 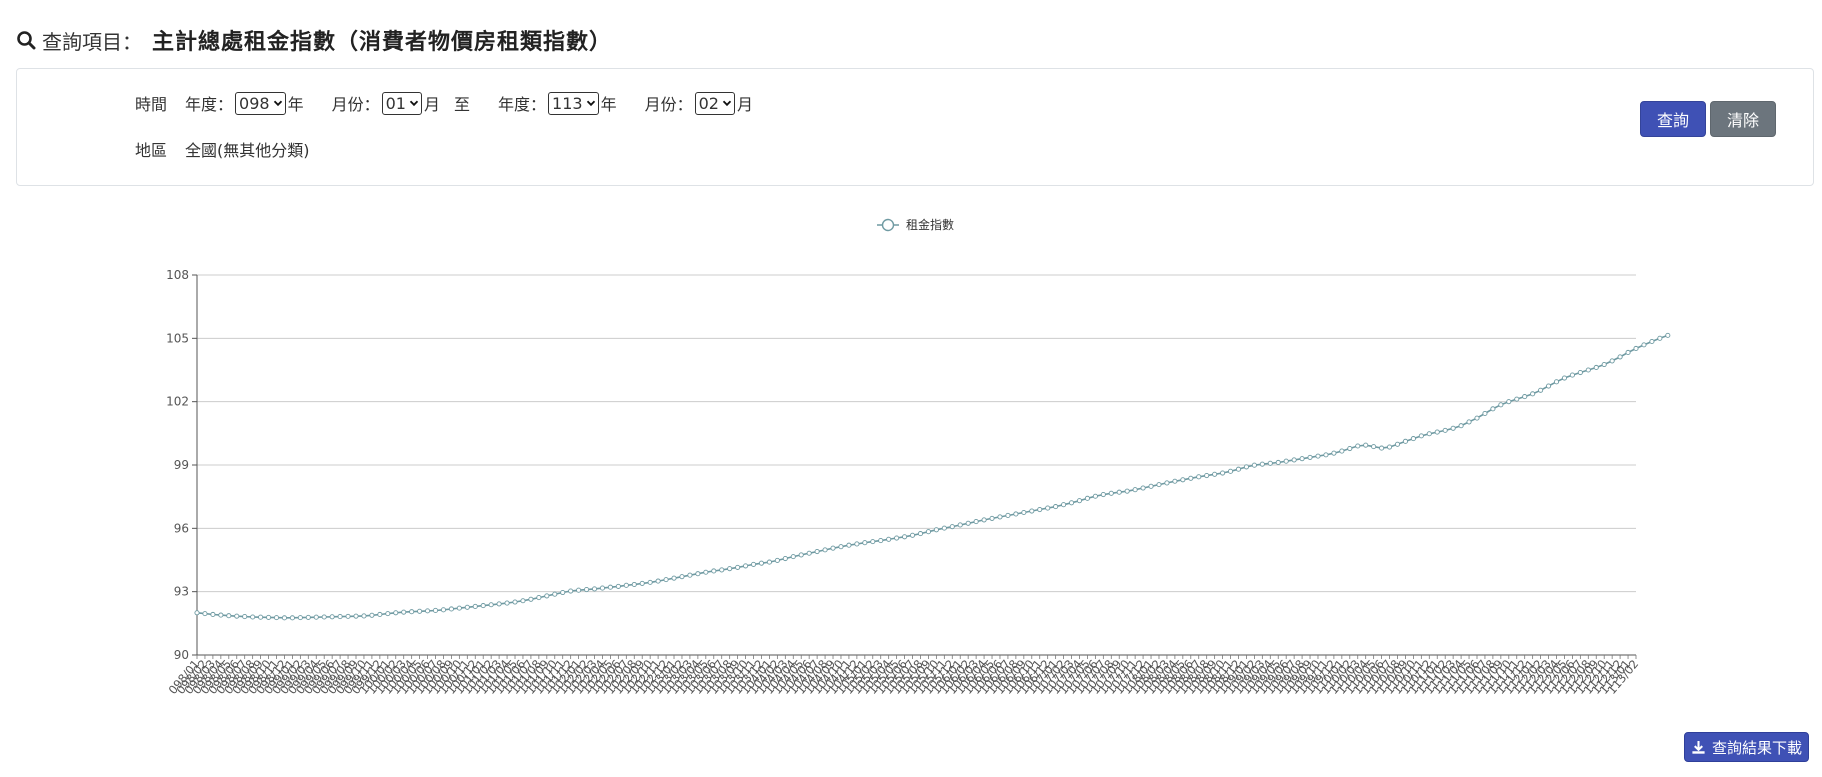 I want to click on end-year-select: 113, so click(x=573, y=103).